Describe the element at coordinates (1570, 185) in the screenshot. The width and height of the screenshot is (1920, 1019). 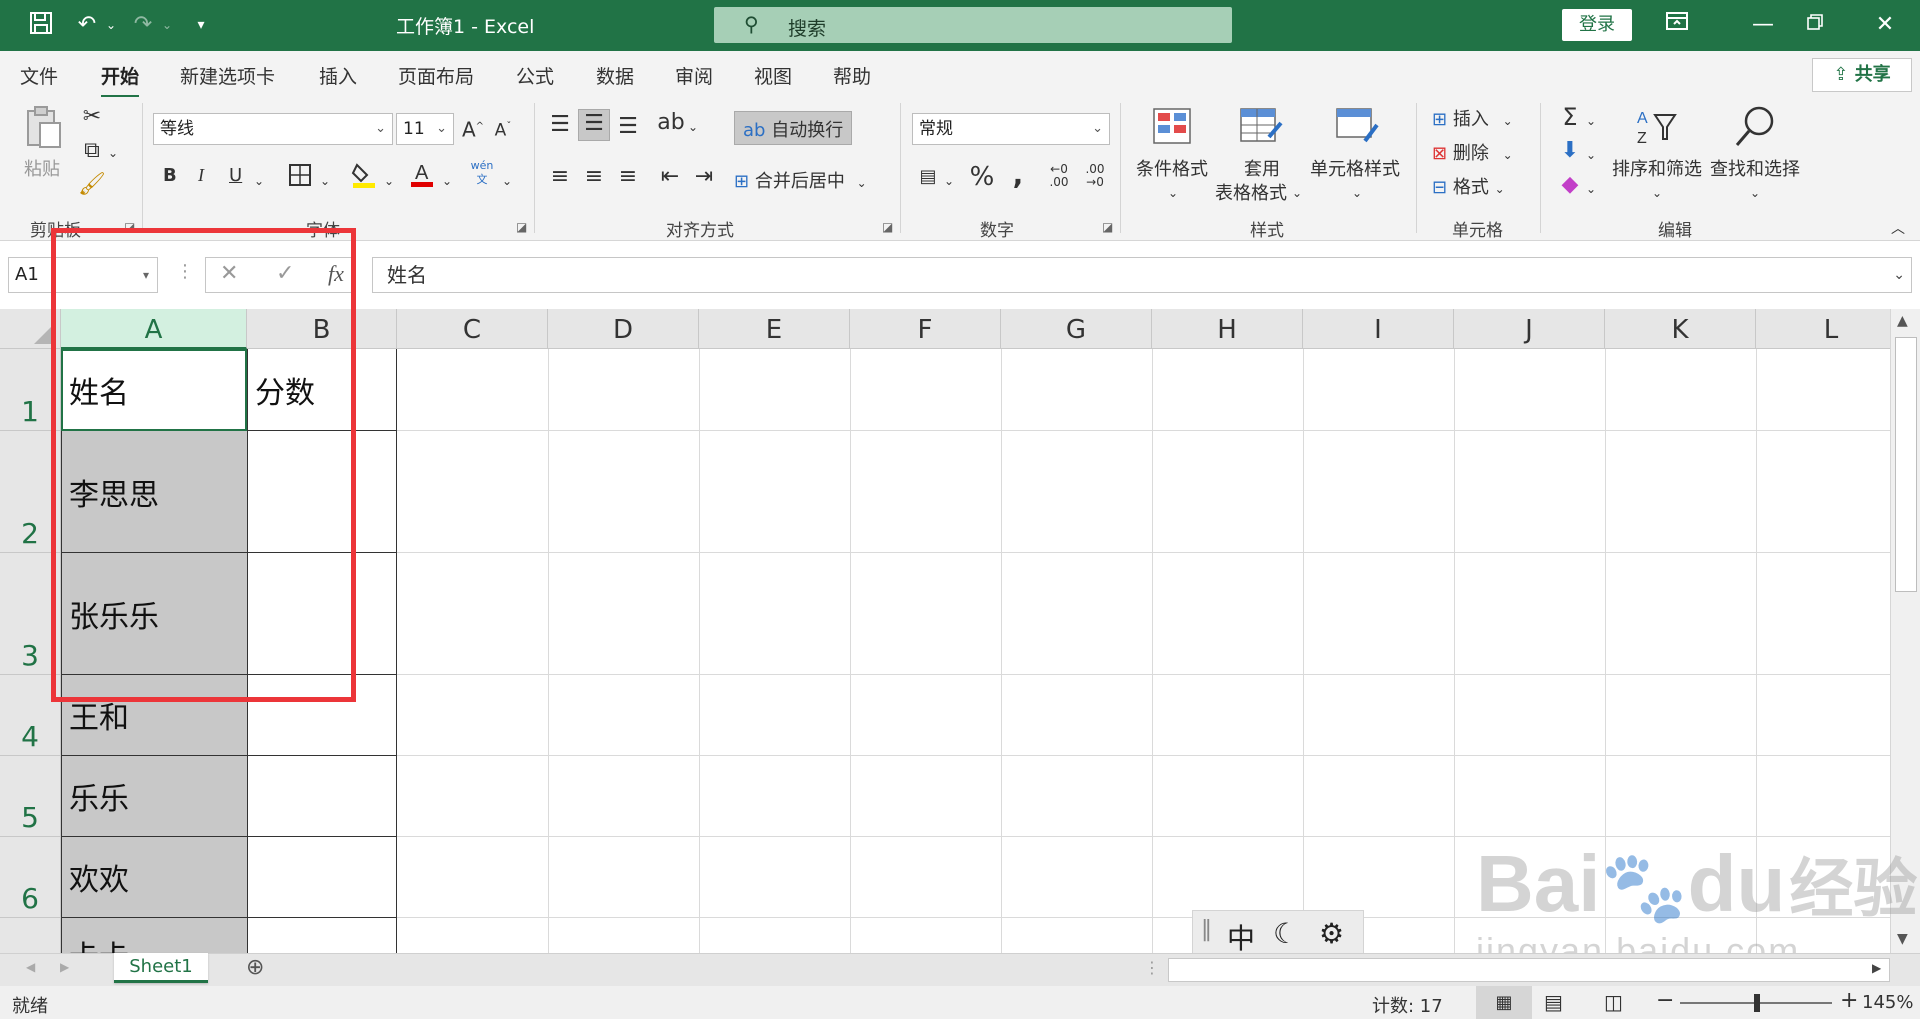
I see `clear-icon: ◆` at that location.